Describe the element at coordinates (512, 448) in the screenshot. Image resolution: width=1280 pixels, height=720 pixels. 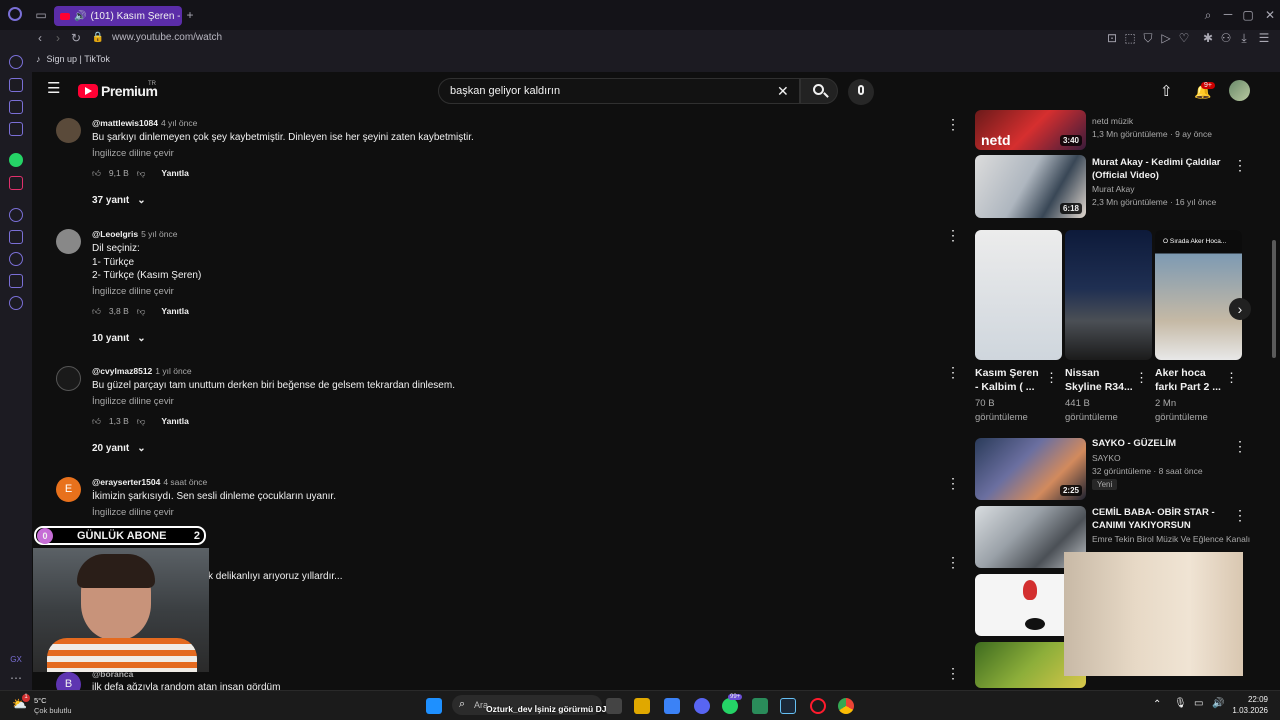
I see `replies-toggle: 20 yanıt ⌄` at that location.